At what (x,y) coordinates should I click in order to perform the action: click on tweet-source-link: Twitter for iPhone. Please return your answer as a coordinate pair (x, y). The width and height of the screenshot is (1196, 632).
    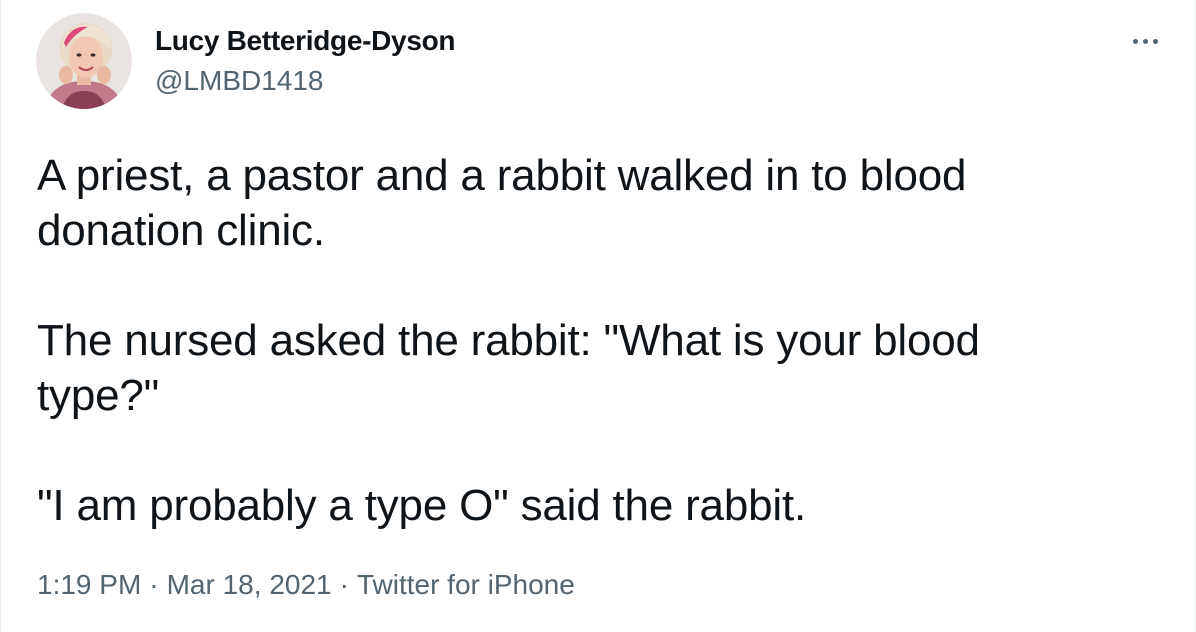
    Looking at the image, I should click on (466, 584).